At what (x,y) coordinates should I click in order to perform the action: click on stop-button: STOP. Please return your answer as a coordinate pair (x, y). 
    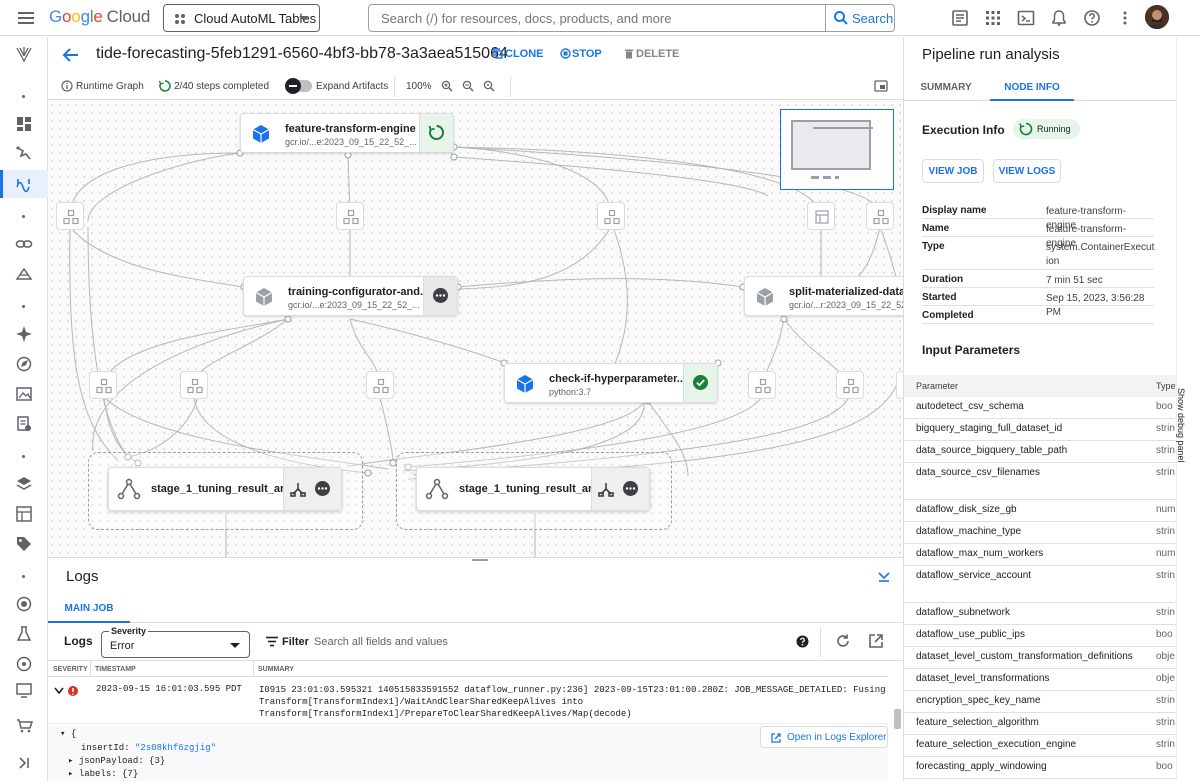
    Looking at the image, I should click on (581, 54).